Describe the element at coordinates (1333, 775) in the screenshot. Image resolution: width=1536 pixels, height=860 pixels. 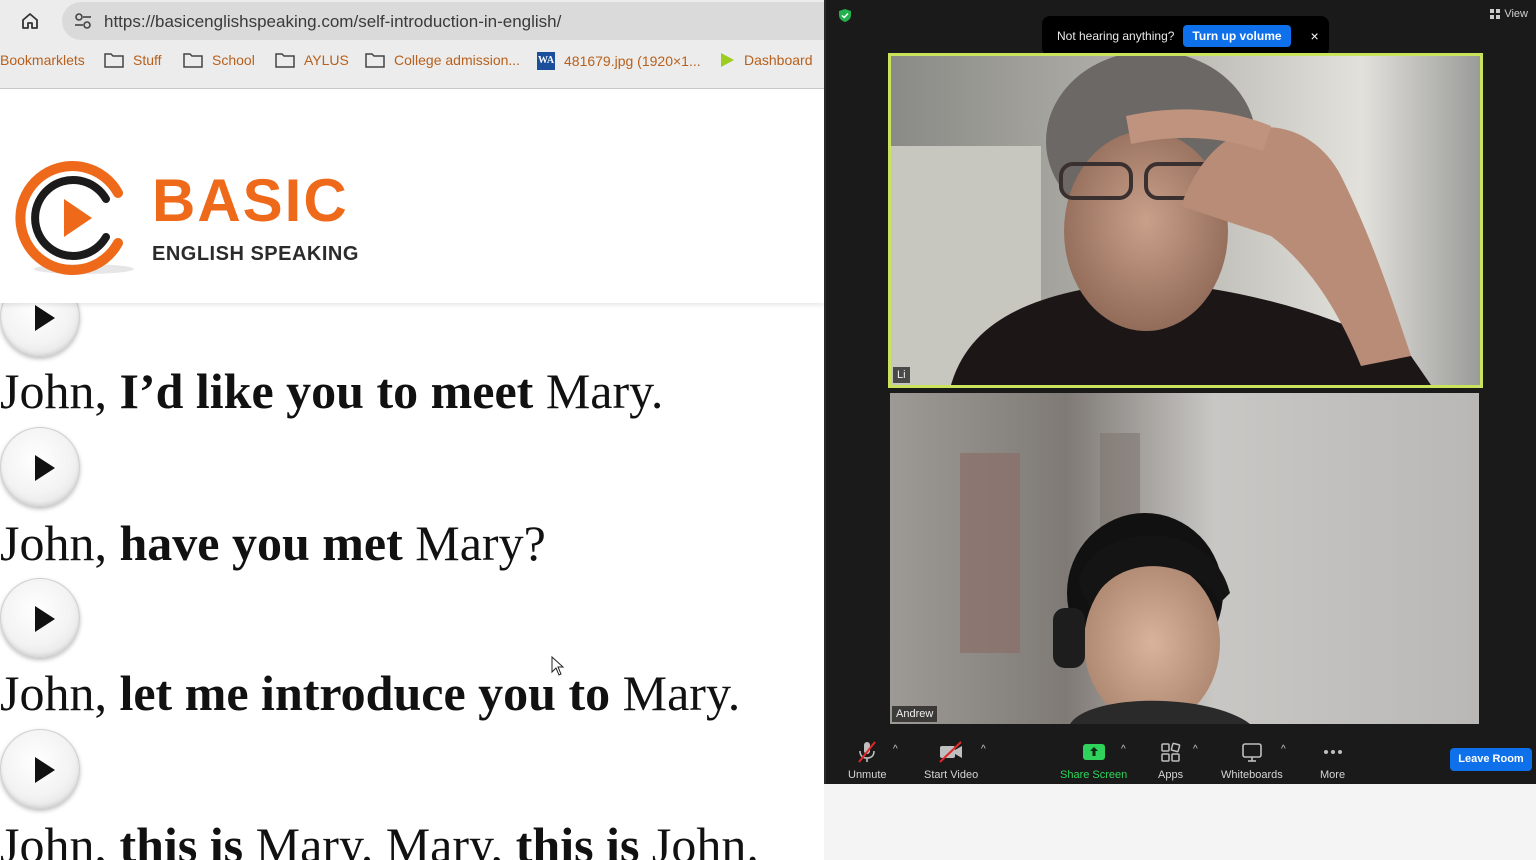
I see `more-label: More` at that location.